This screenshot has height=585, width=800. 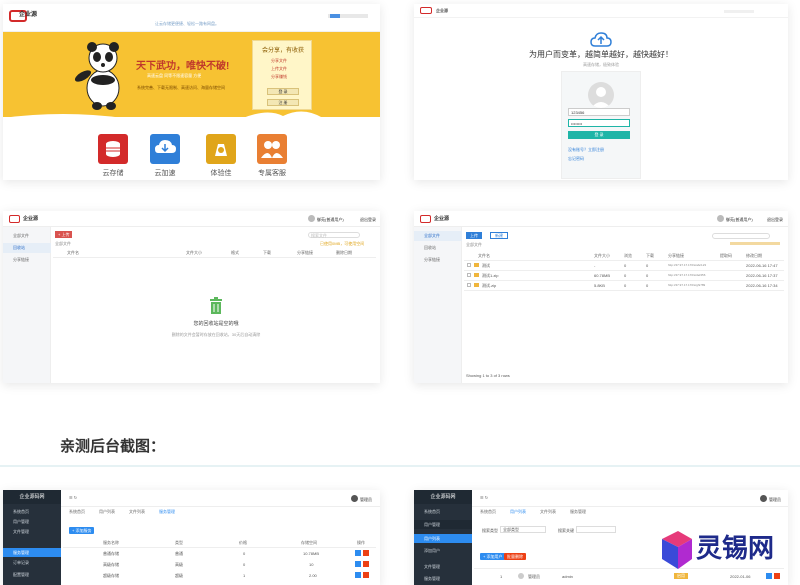 I want to click on column-header: 服务名称, so click(x=111, y=543).